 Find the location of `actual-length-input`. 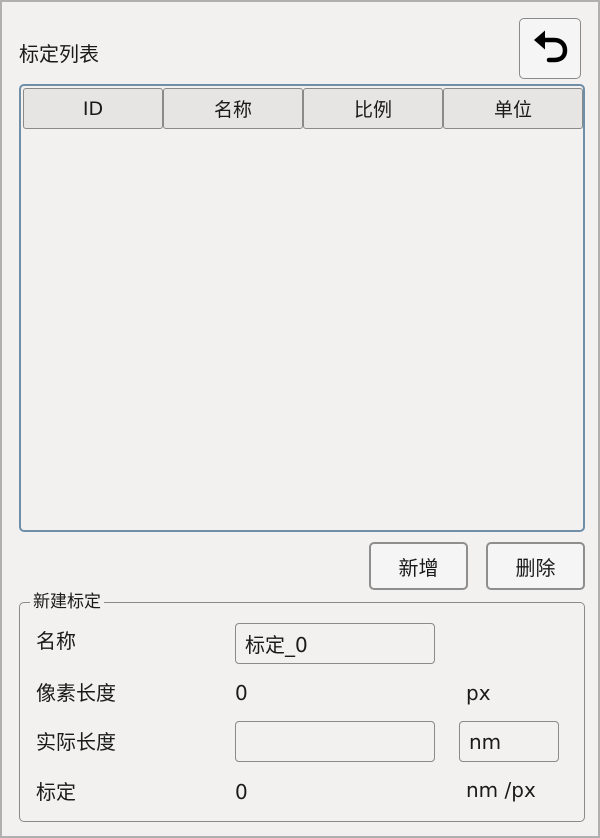

actual-length-input is located at coordinates (335, 741).